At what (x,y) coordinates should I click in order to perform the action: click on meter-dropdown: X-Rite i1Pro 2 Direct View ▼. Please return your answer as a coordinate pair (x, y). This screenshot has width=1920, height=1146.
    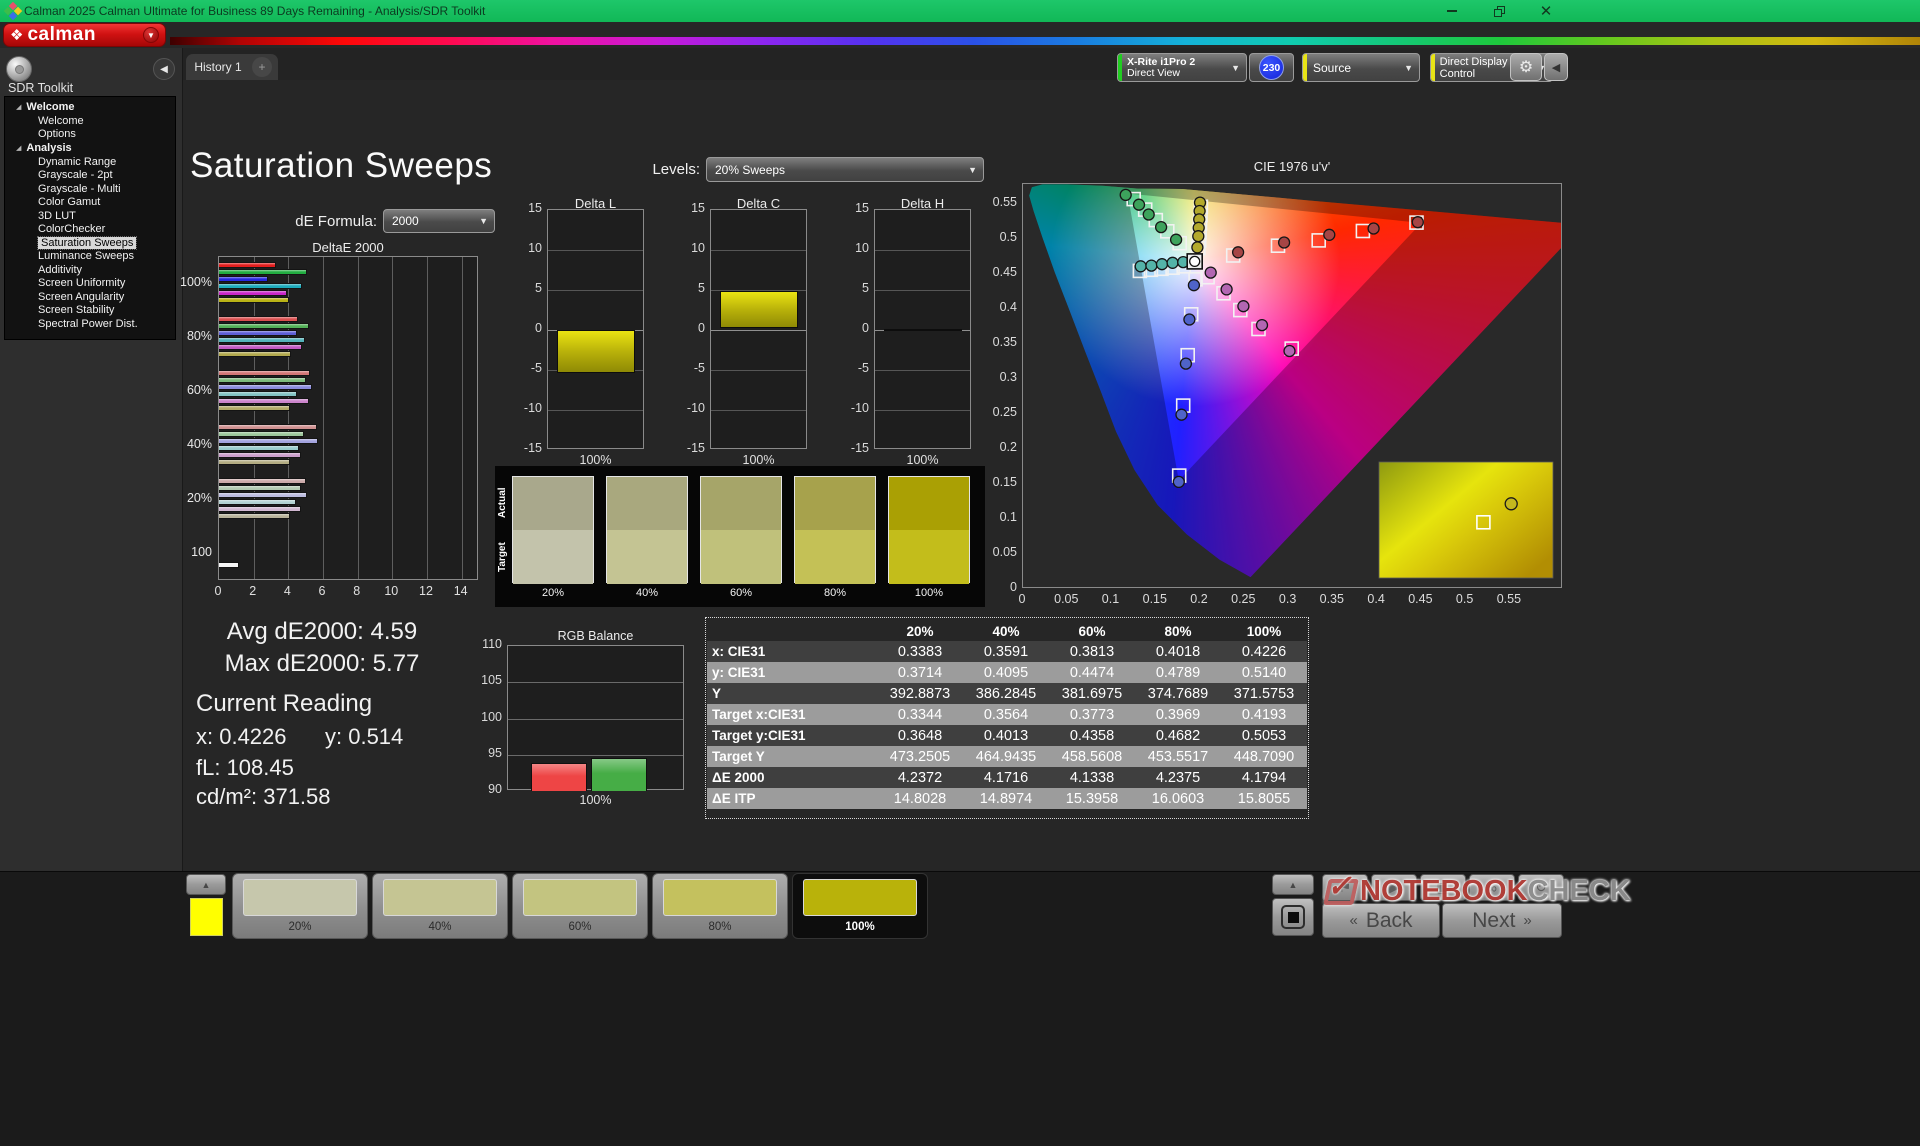
    Looking at the image, I should click on (1182, 67).